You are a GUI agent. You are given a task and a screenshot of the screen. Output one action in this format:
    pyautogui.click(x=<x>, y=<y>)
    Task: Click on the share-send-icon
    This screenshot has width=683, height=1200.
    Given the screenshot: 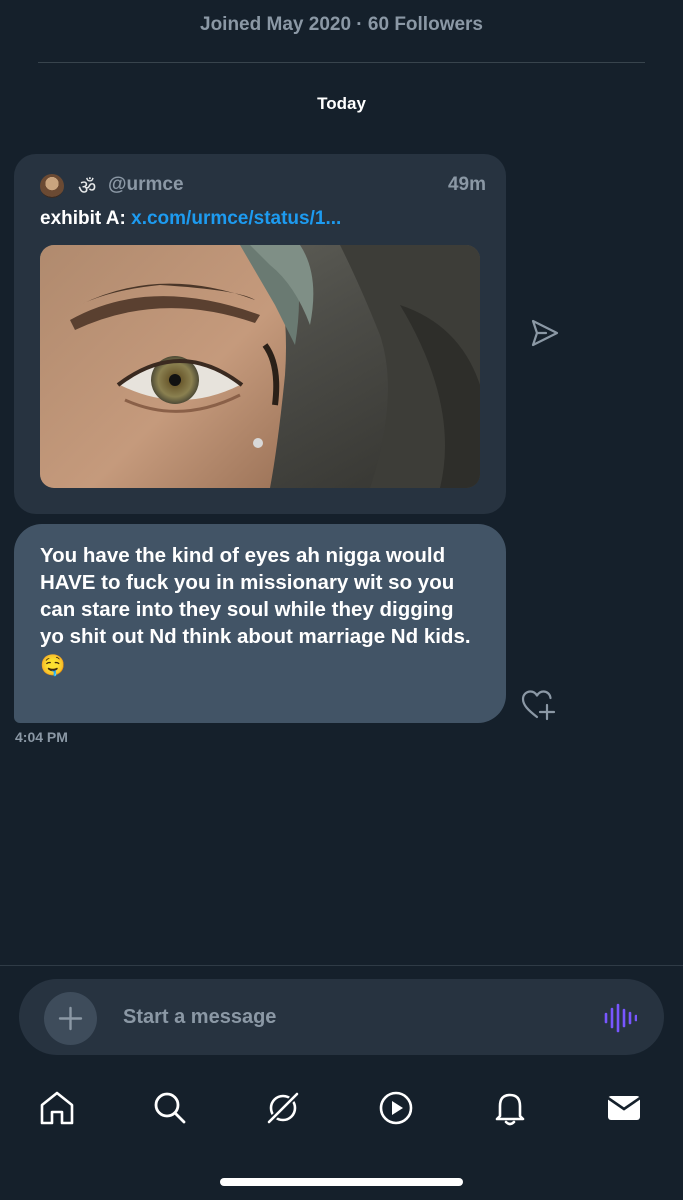 What is the action you would take?
    pyautogui.click(x=545, y=333)
    